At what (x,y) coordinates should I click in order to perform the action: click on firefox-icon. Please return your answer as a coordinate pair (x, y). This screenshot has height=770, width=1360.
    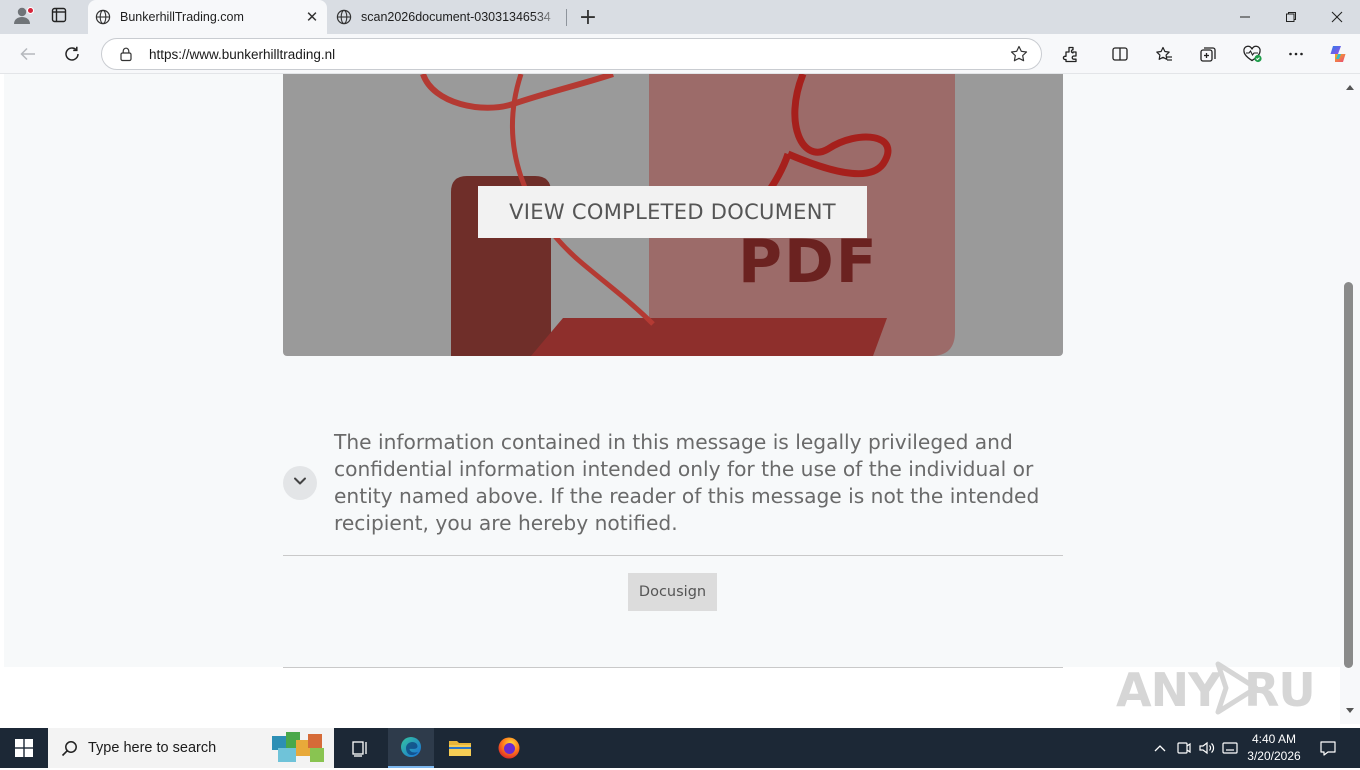
    Looking at the image, I should click on (509, 748).